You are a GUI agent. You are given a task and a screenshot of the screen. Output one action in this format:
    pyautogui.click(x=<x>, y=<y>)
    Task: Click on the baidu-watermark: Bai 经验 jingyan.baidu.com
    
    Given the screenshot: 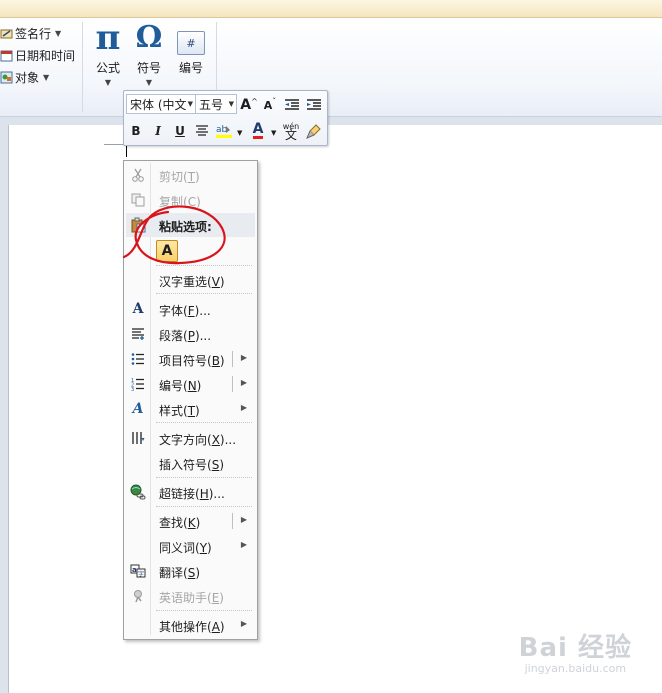 What is the action you would take?
    pyautogui.click(x=575, y=651)
    